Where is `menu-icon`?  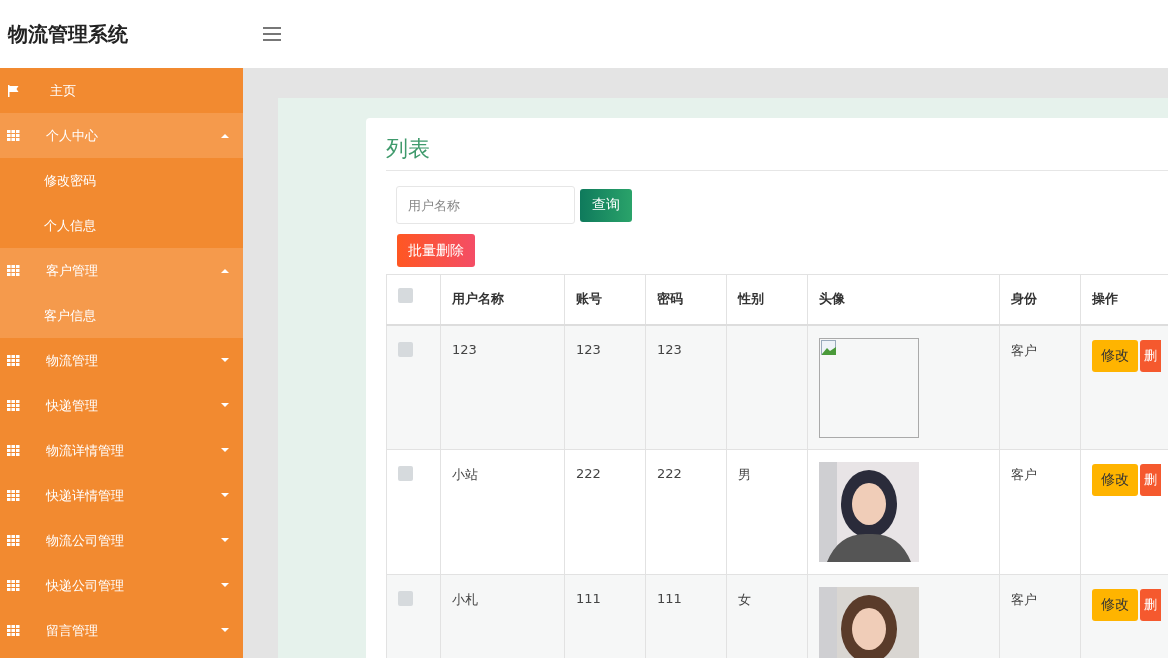
menu-icon is located at coordinates (272, 34).